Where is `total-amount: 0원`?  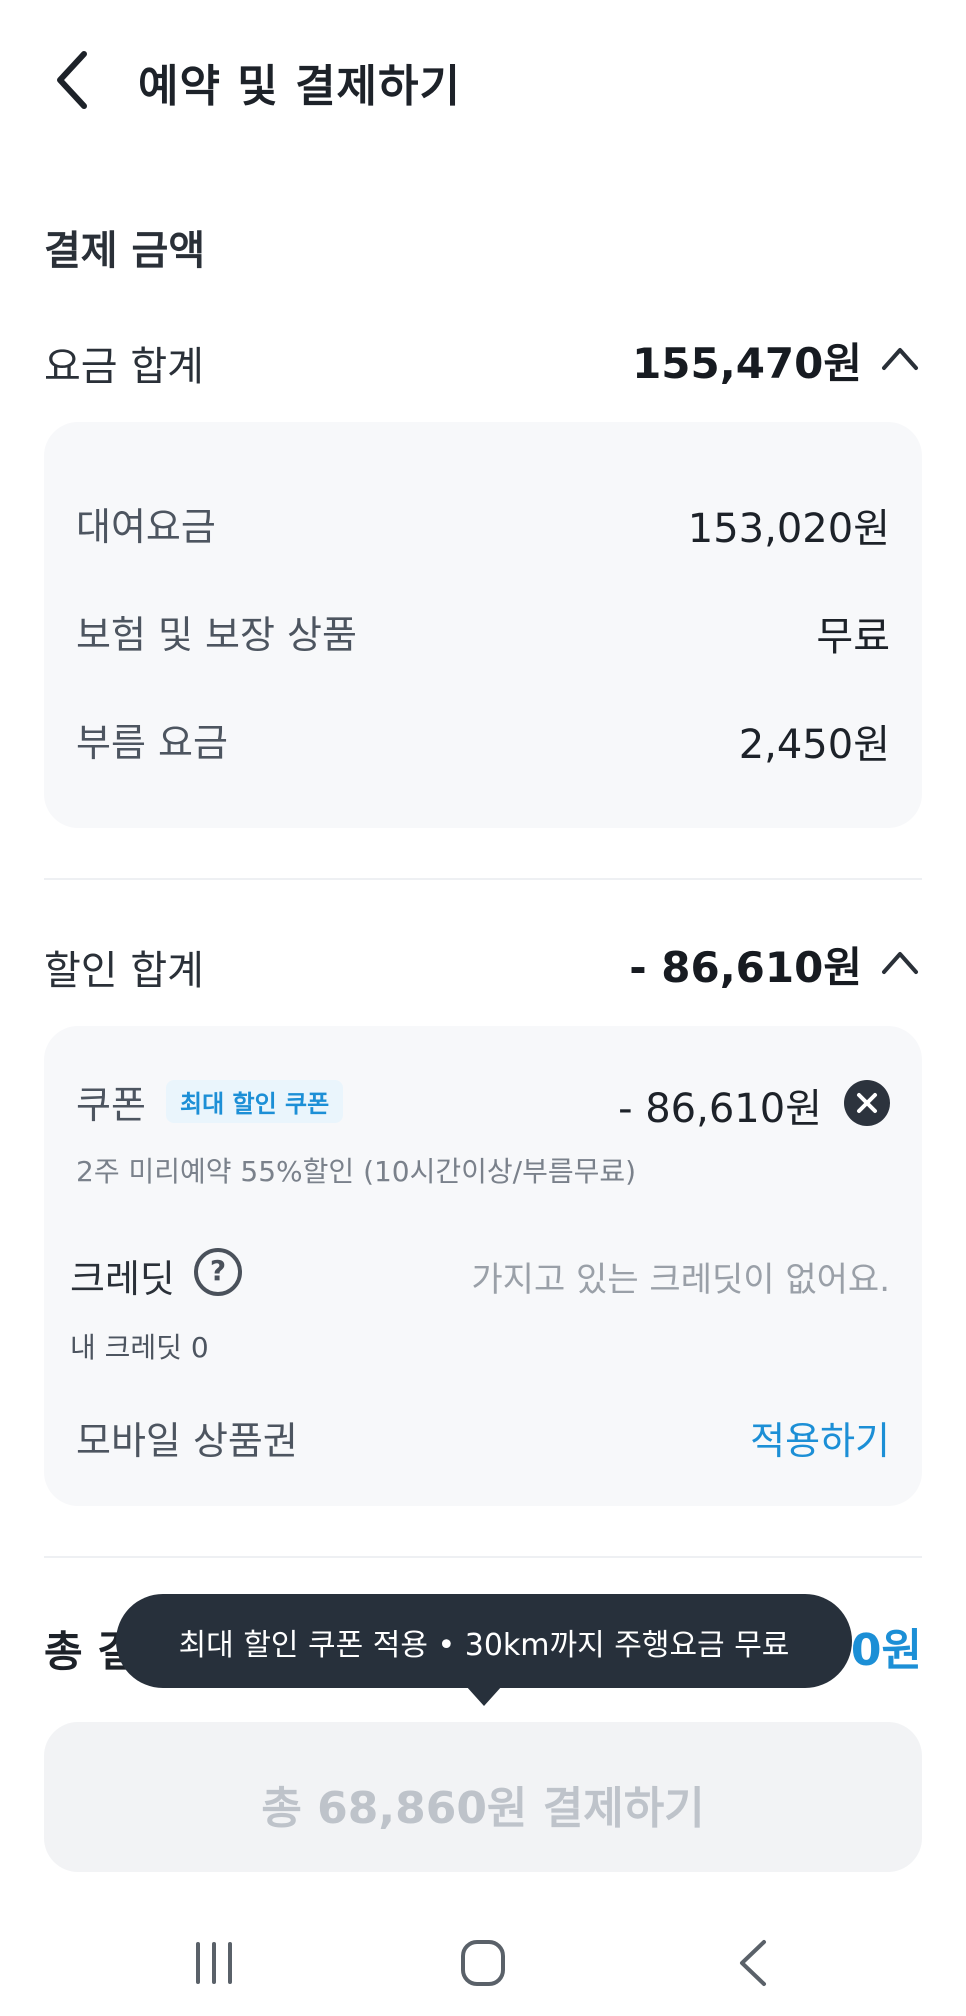 total-amount: 0원 is located at coordinates (886, 1650).